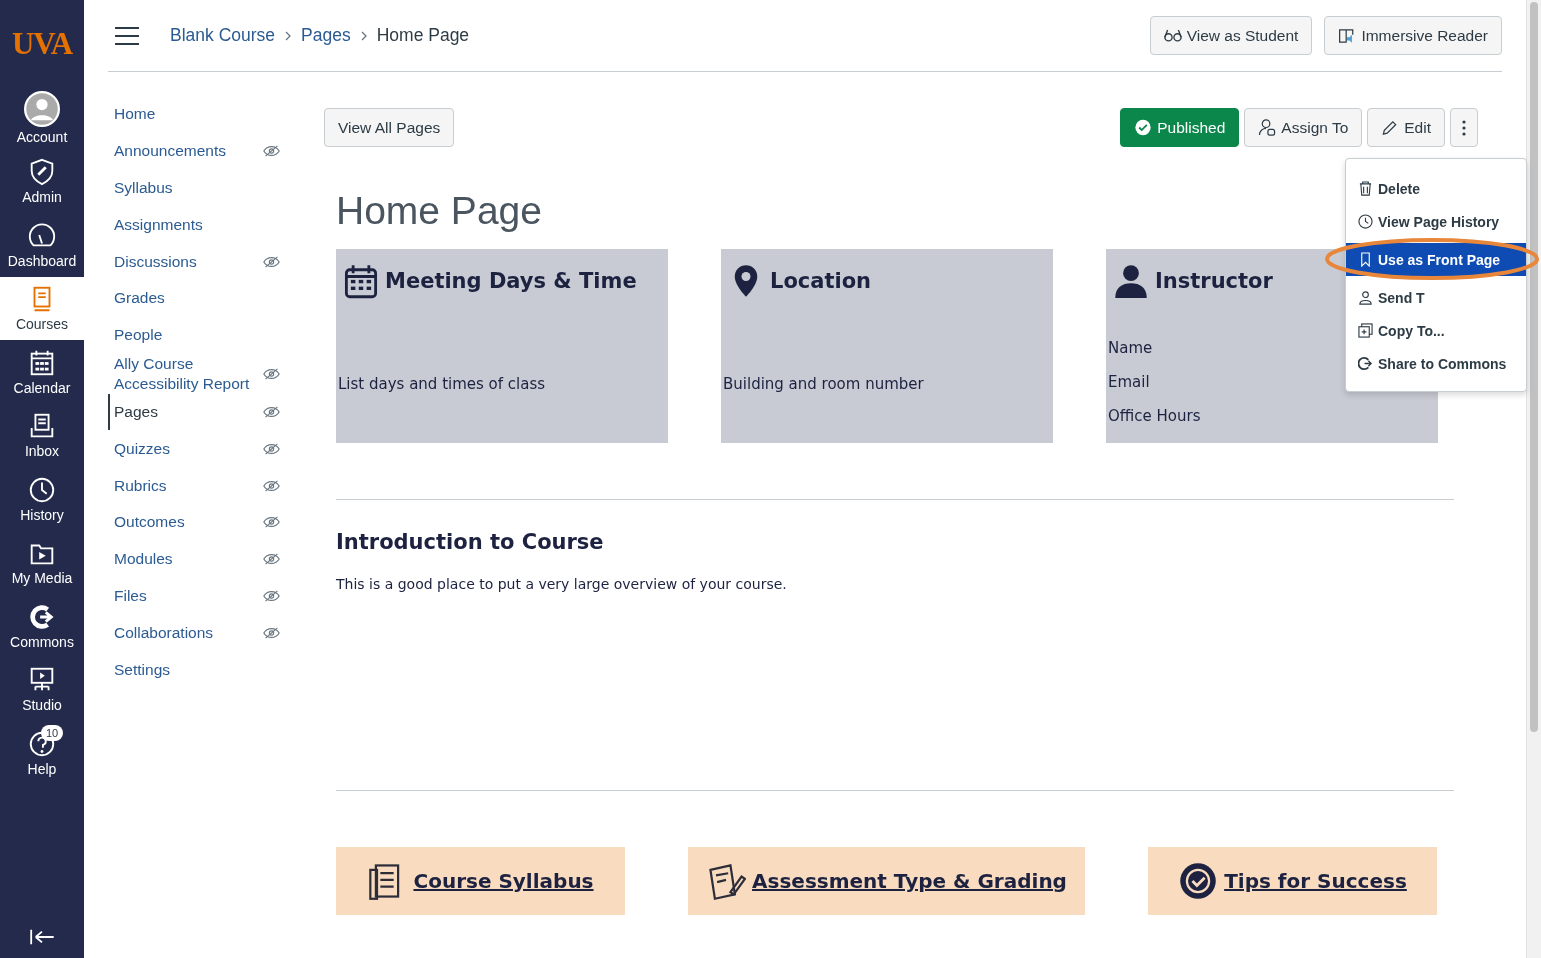  What do you see at coordinates (1129, 382) in the screenshot?
I see `card-text: Email` at bounding box center [1129, 382].